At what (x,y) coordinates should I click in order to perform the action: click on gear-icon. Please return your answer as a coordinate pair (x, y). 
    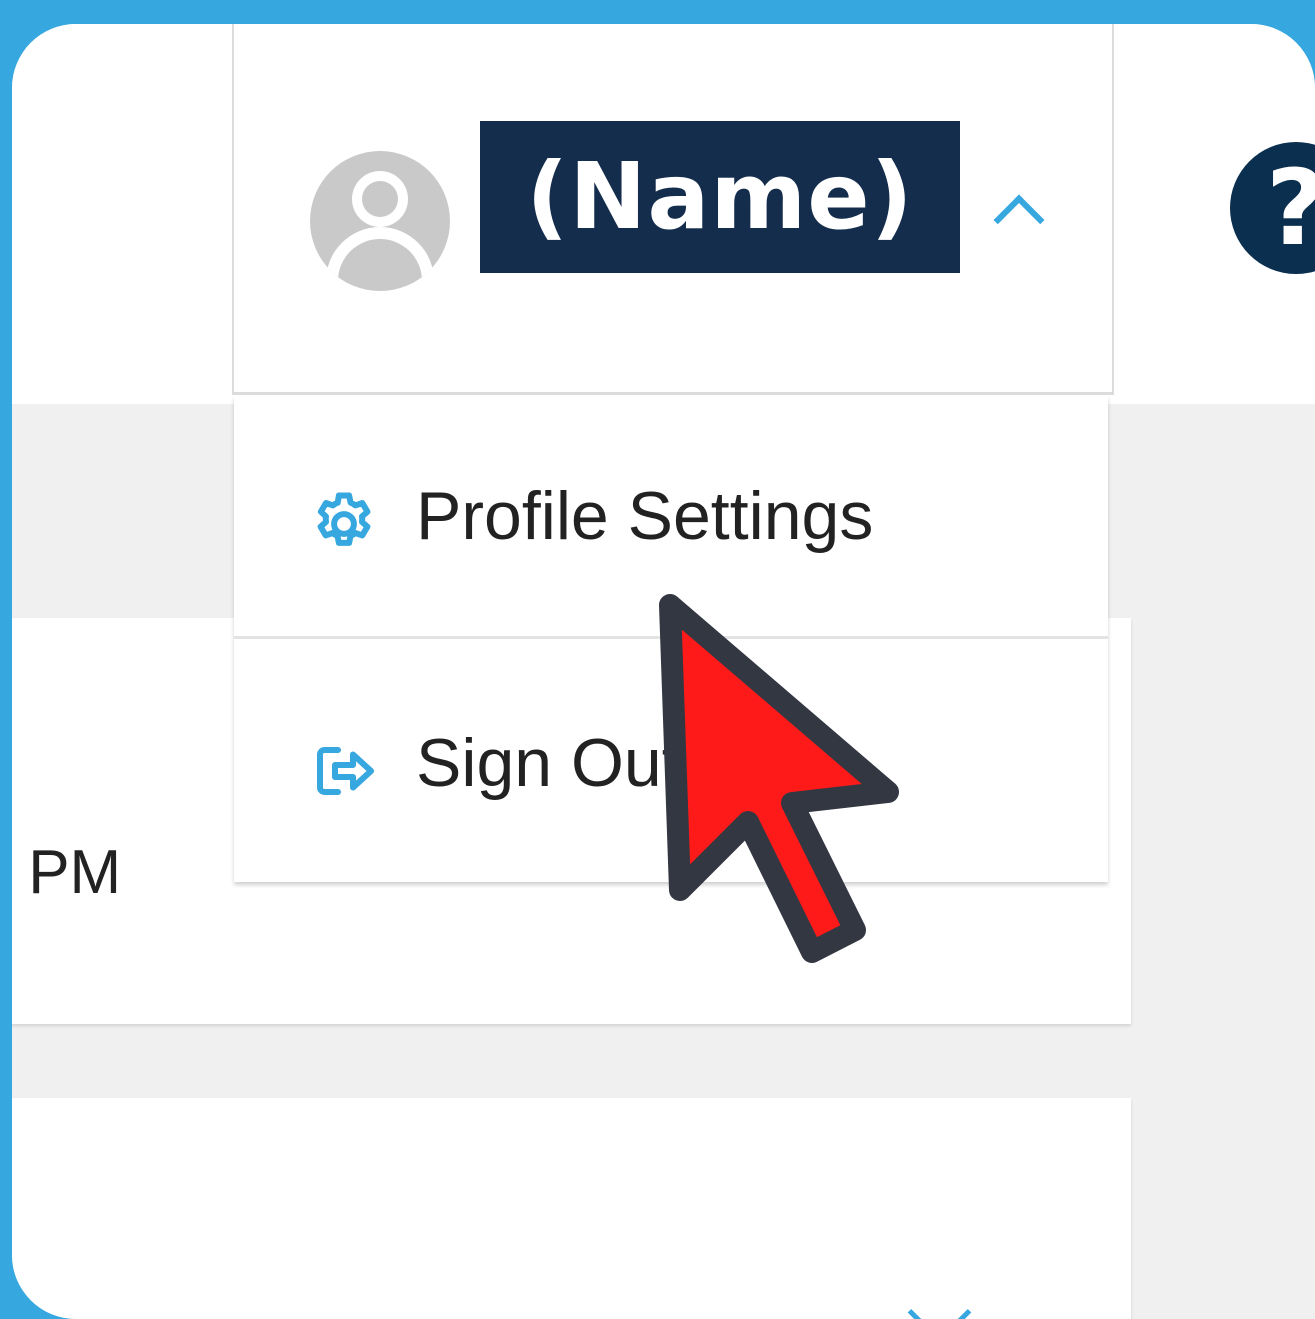
    Looking at the image, I should click on (344, 519).